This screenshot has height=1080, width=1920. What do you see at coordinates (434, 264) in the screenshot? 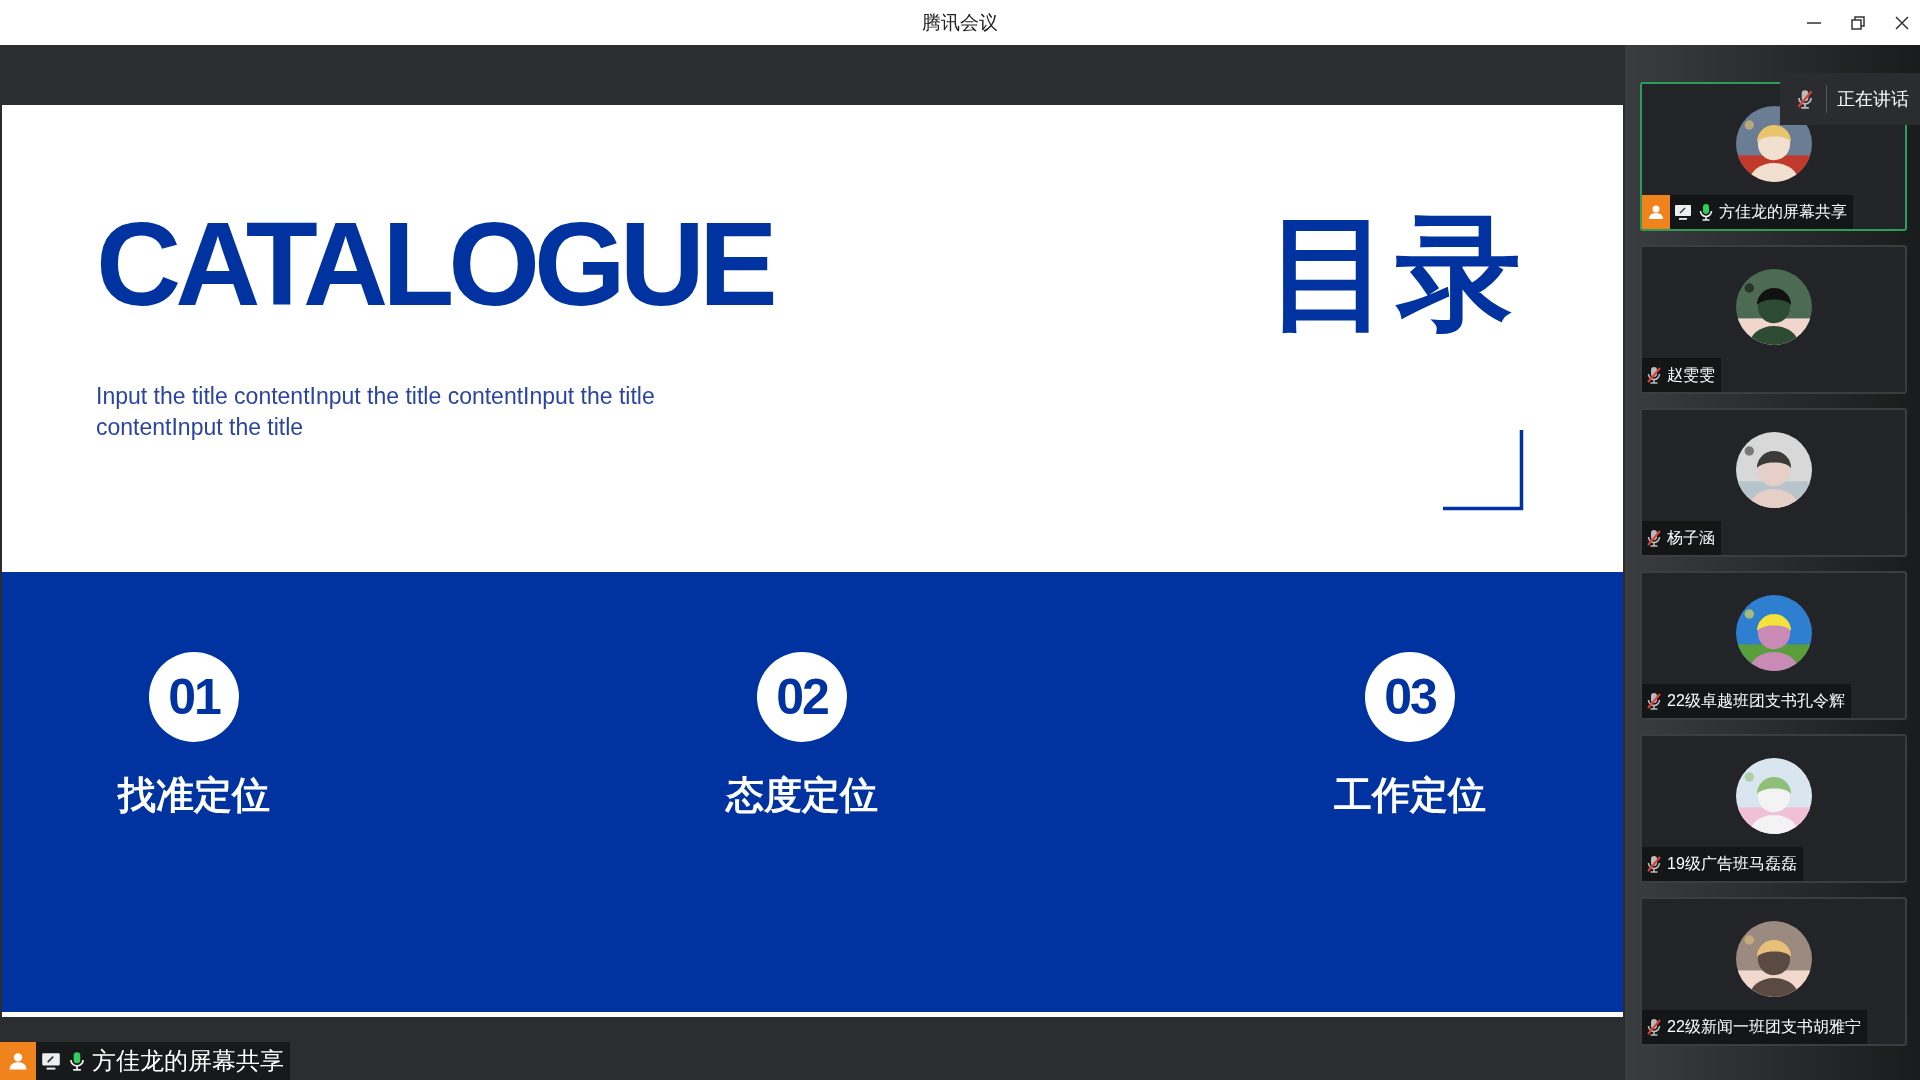
I see `slide-title: CATALOGUE` at bounding box center [434, 264].